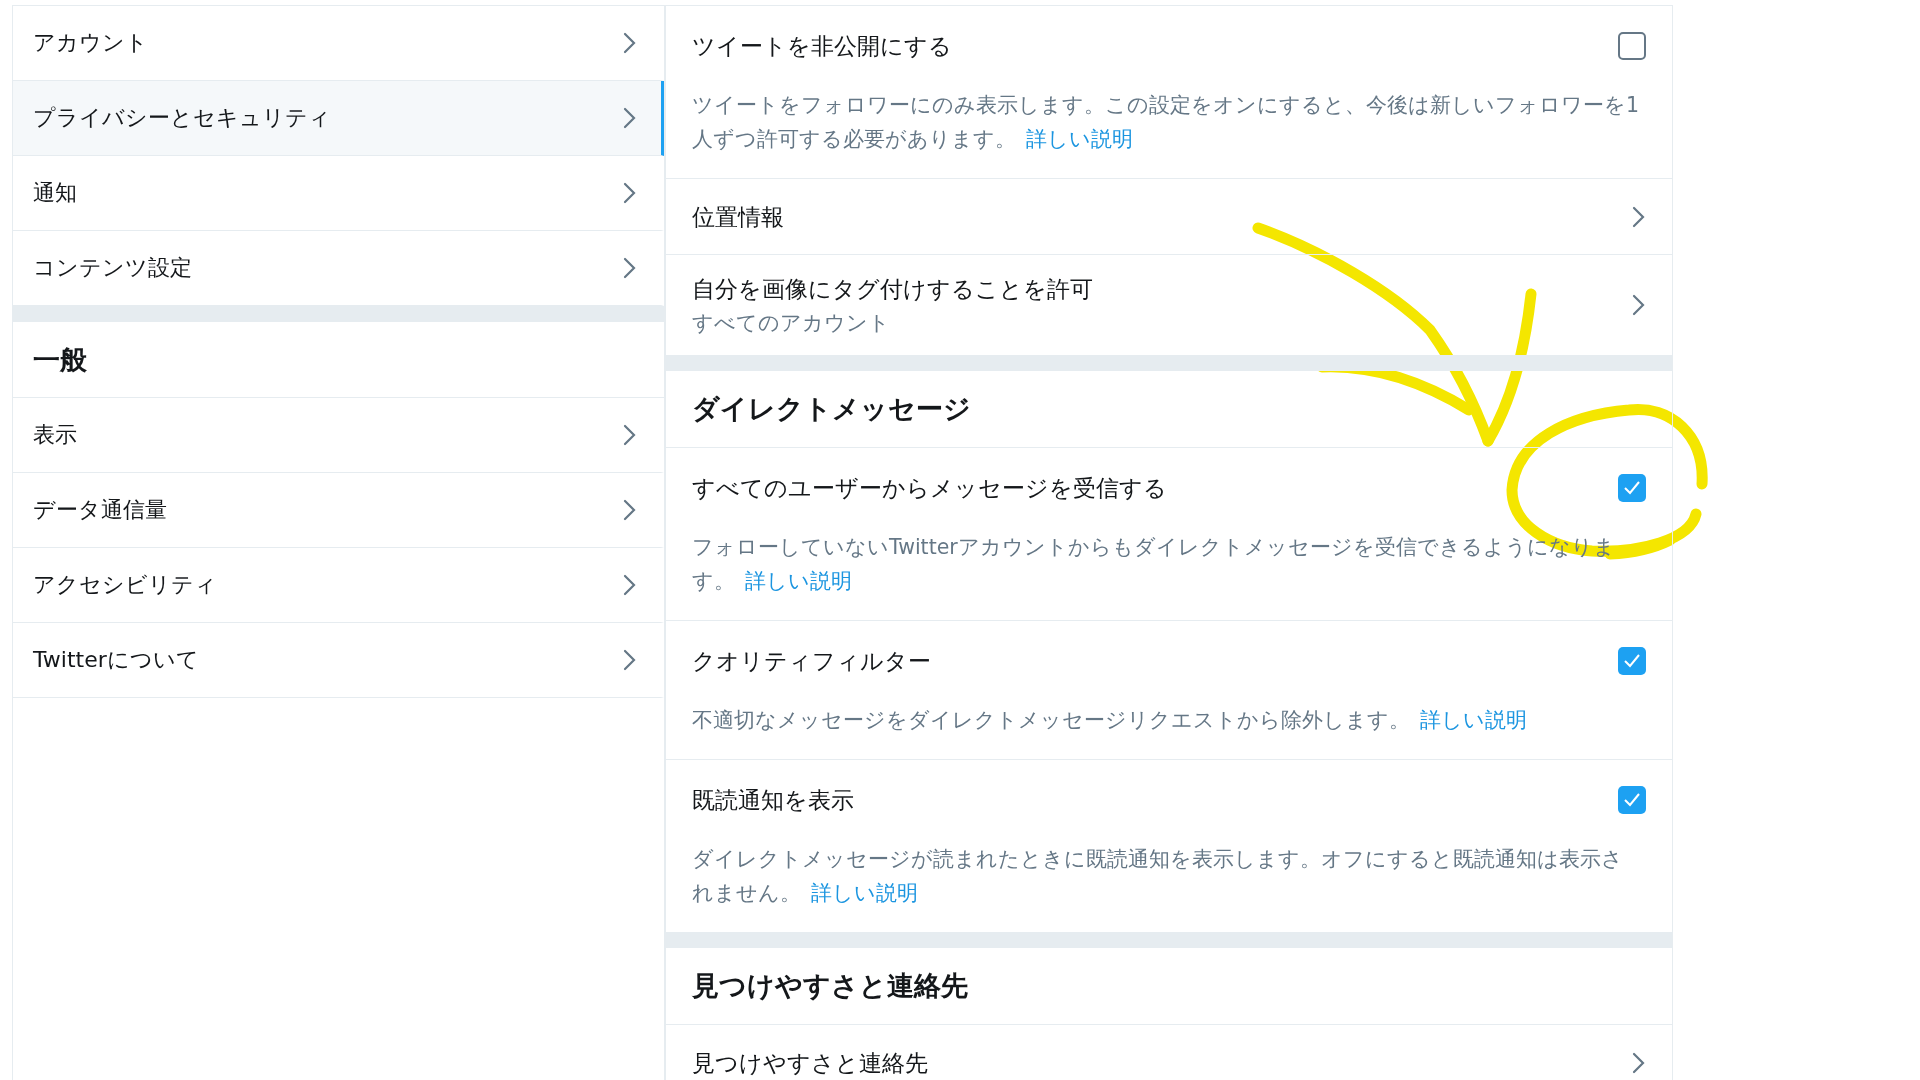 This screenshot has width=1920, height=1080. I want to click on section-heading: 見つけやすさと連絡先, so click(830, 986).